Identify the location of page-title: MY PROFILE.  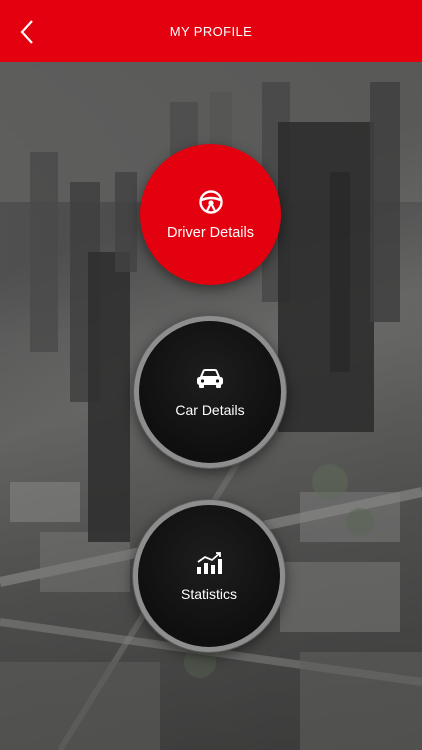
(211, 31).